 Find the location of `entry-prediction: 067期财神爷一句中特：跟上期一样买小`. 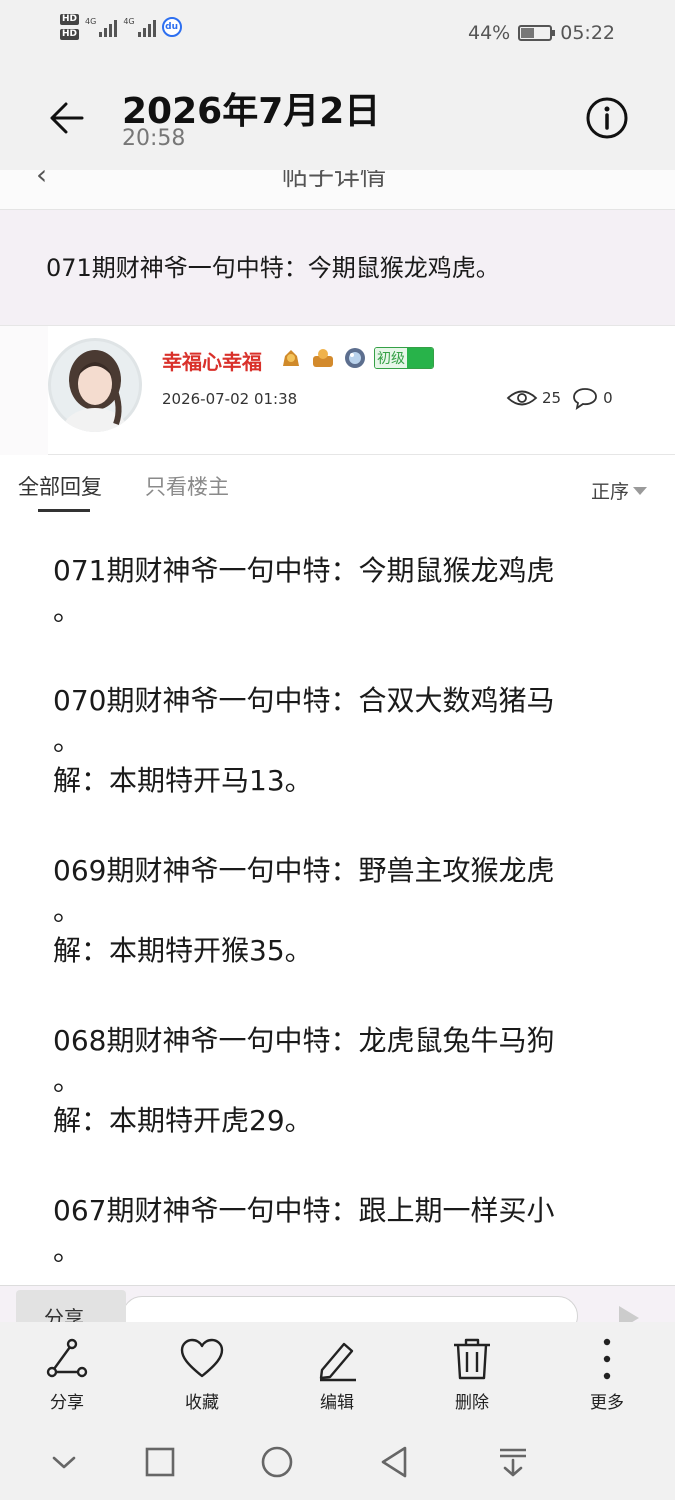

entry-prediction: 067期财神爷一句中特：跟上期一样买小 is located at coordinates (304, 1210).